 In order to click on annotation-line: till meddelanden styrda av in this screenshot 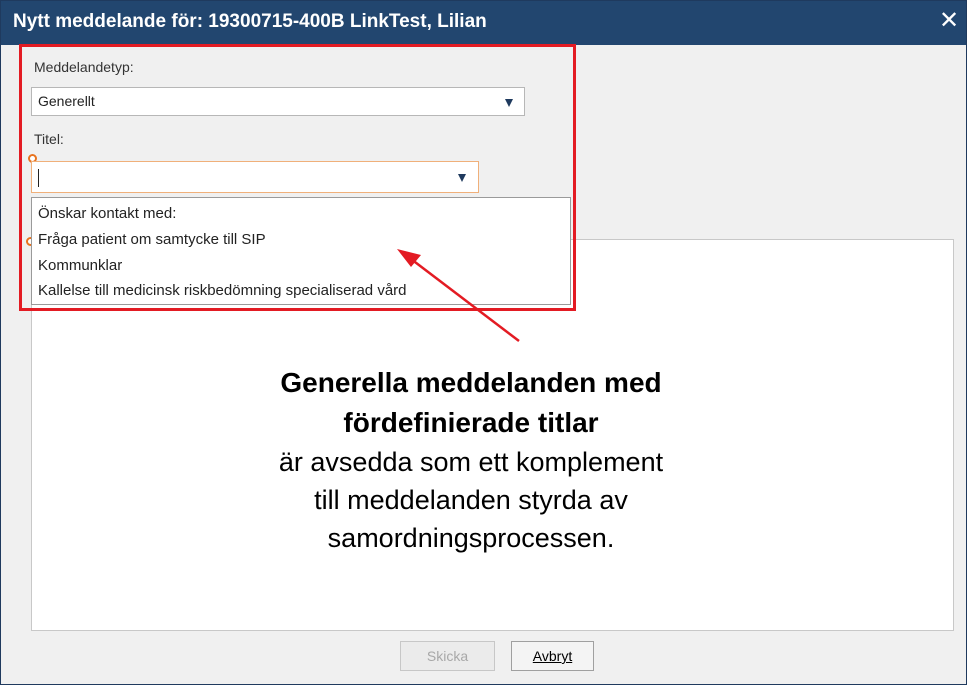, I will do `click(471, 500)`.